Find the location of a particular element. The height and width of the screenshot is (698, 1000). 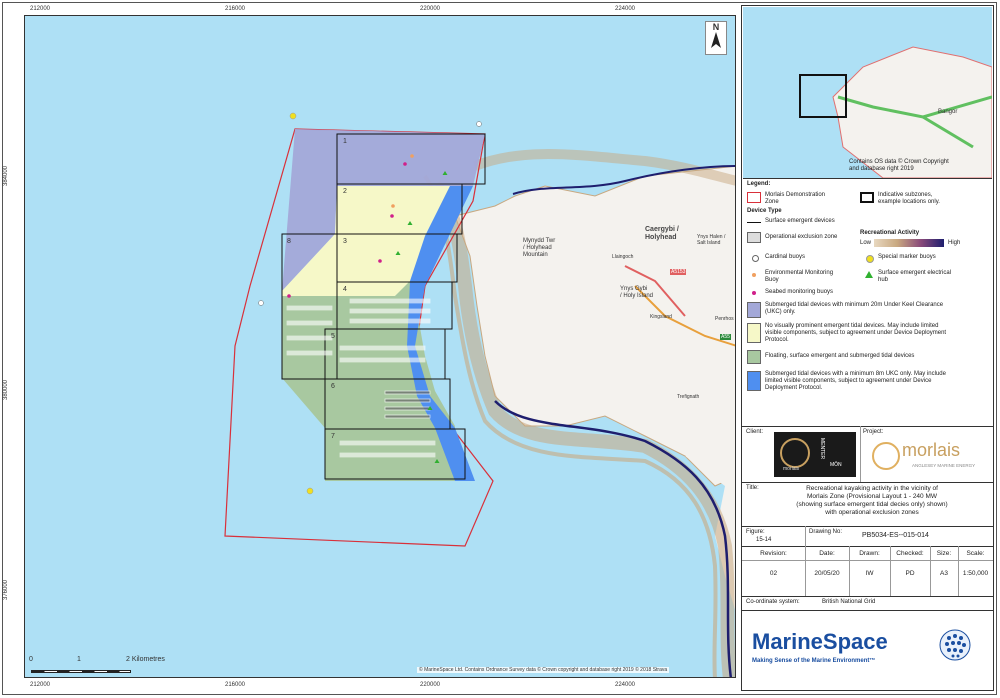

bottom-tick: 216000 is located at coordinates (235, 685).